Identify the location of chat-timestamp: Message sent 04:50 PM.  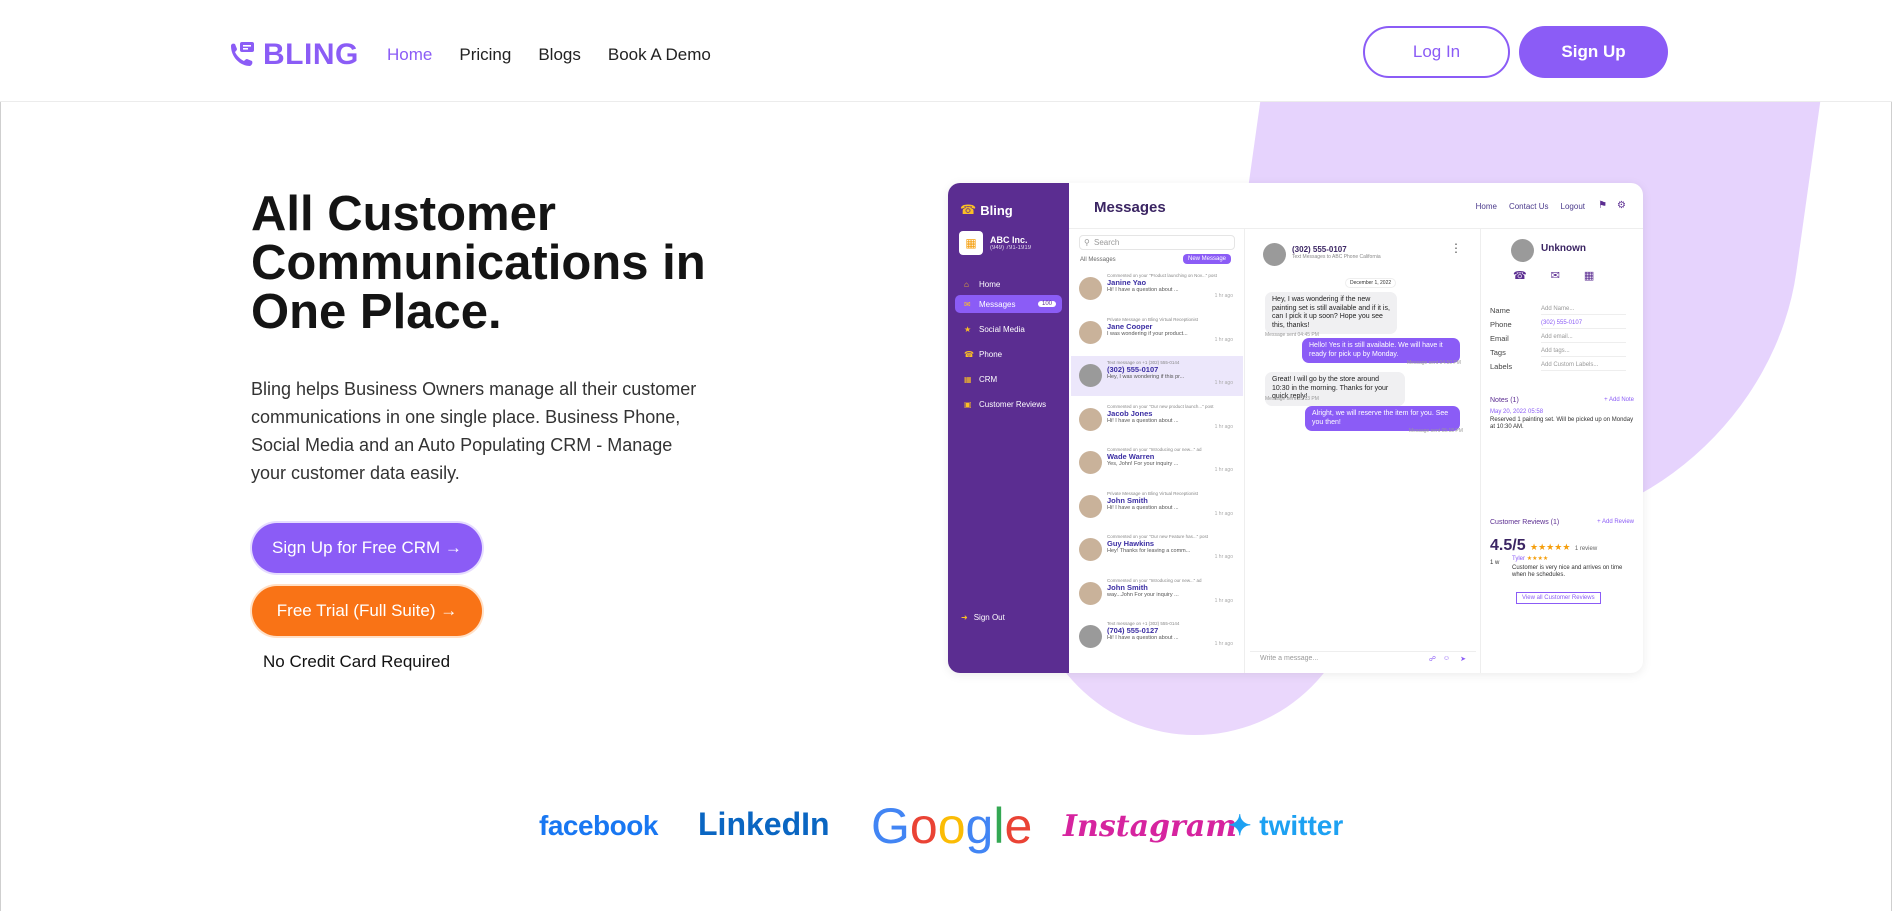
(1434, 363).